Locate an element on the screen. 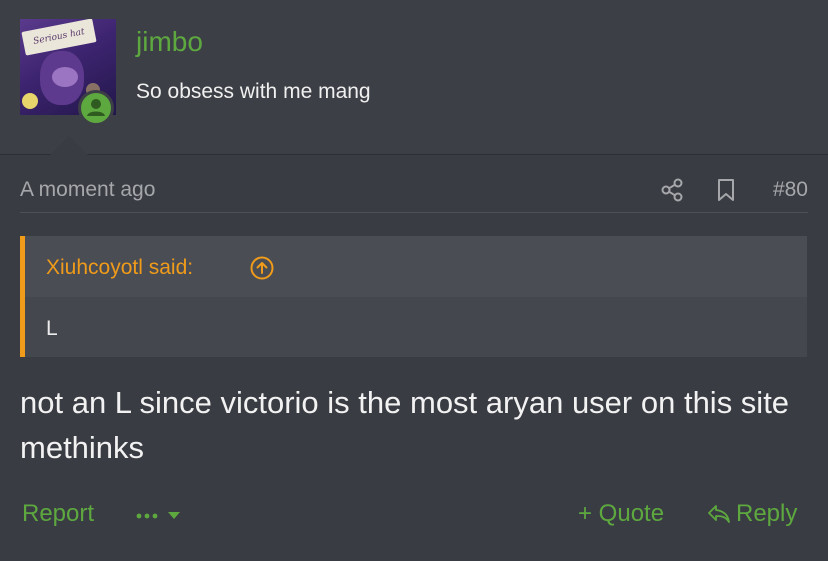  post-number-link: #80 is located at coordinates (790, 190).